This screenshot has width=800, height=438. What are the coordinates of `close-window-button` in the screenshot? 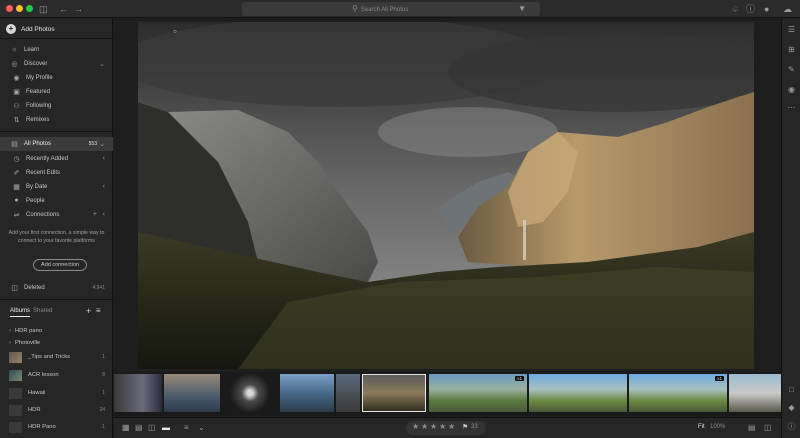 It's located at (9, 8).